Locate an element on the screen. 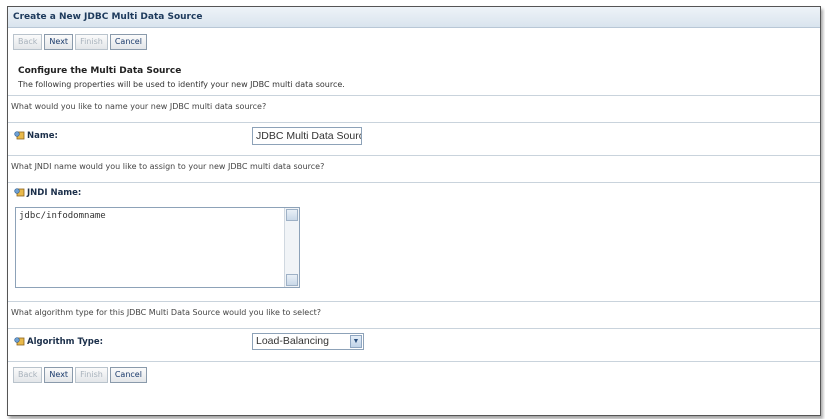 This screenshot has width=825, height=419. algorithm-row: Algorithm Type: Load-Balancing ▼ is located at coordinates (414, 342).